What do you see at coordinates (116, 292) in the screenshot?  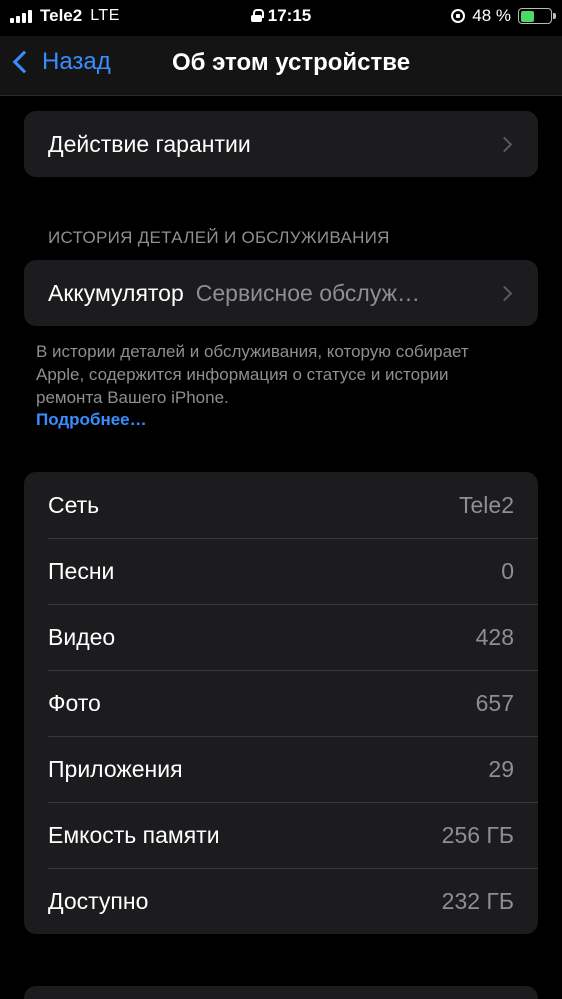 I see `battery-label: Аккумулятор` at bounding box center [116, 292].